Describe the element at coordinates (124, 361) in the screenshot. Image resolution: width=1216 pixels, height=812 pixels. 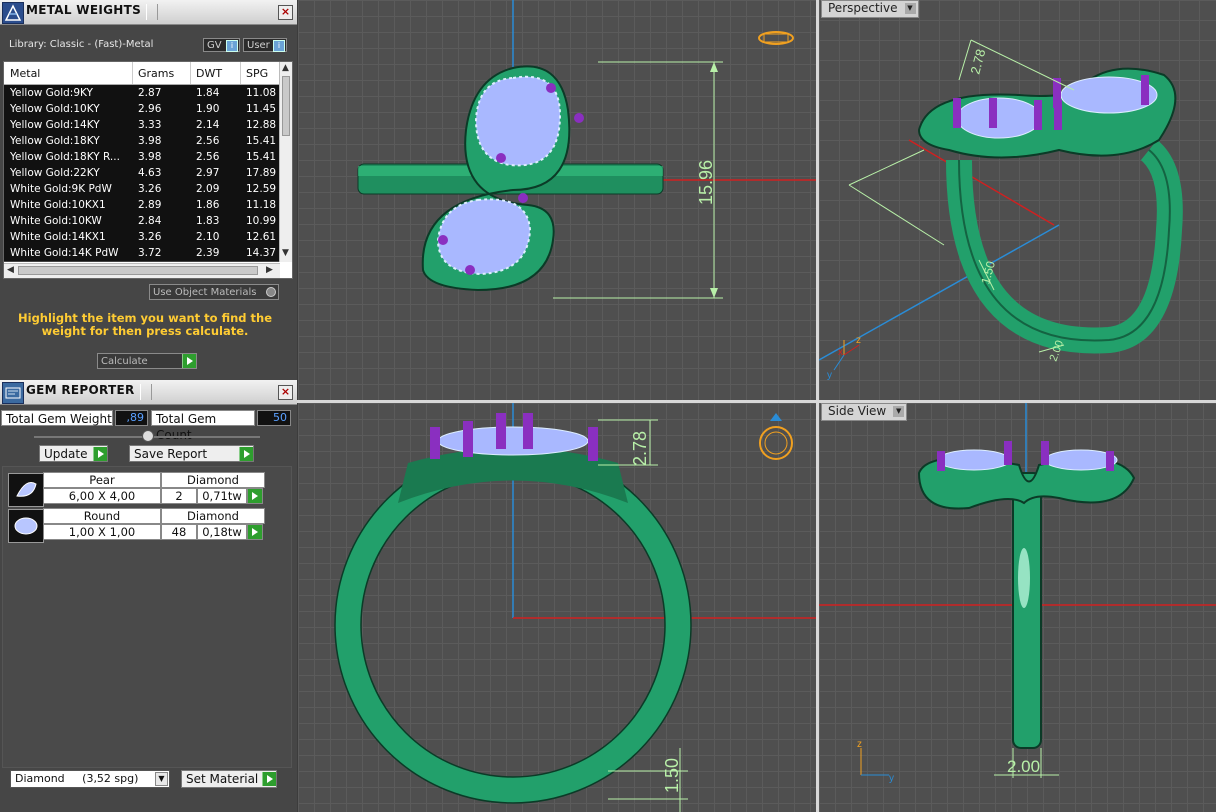
I see `calculate-label: Calculate` at that location.